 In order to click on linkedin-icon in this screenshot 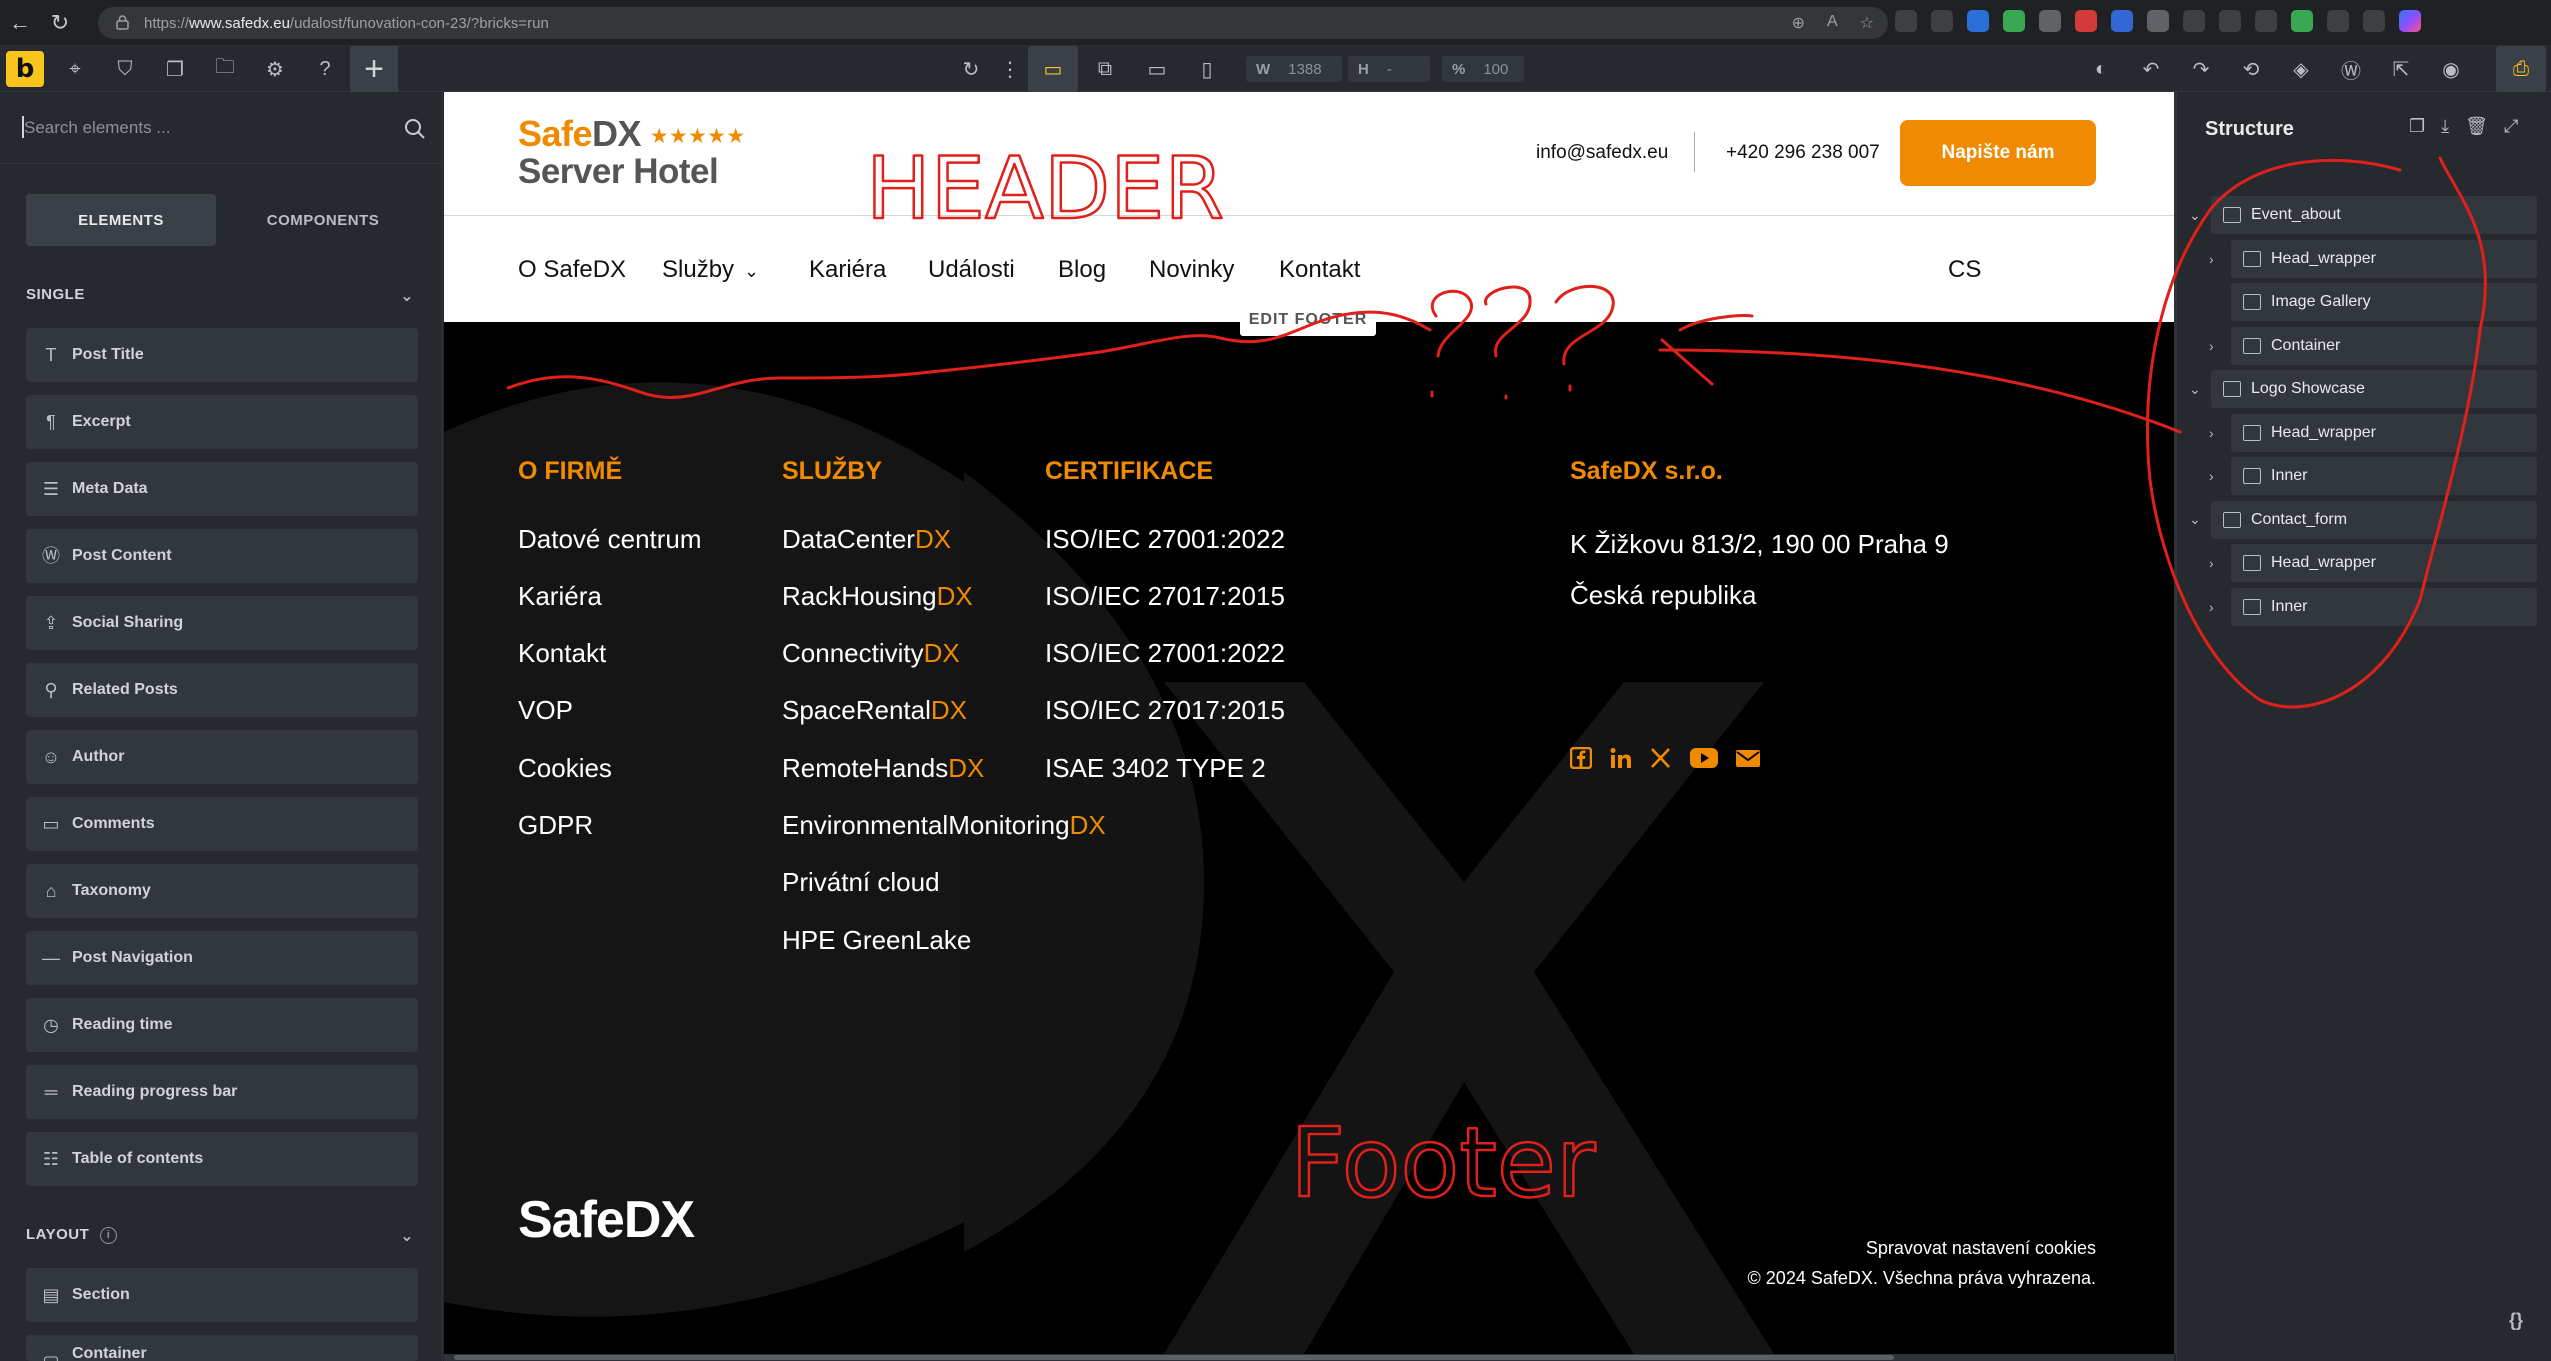, I will do `click(1621, 758)`.